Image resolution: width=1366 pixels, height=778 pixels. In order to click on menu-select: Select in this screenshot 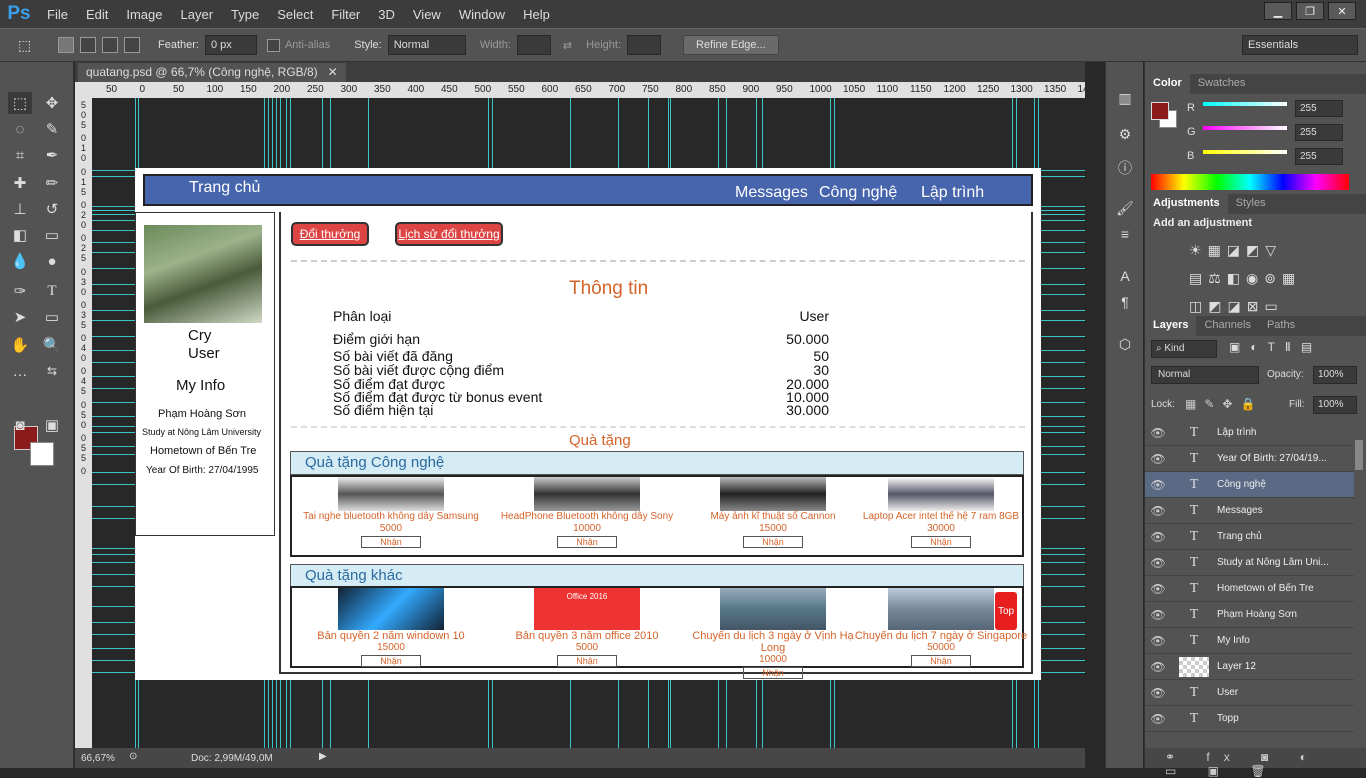, I will do `click(295, 14)`.